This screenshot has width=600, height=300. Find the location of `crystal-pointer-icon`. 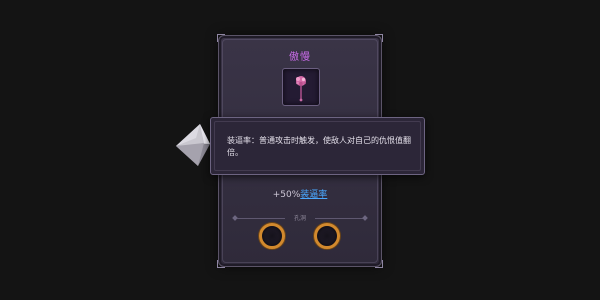

crystal-pointer-icon is located at coordinates (193, 147).